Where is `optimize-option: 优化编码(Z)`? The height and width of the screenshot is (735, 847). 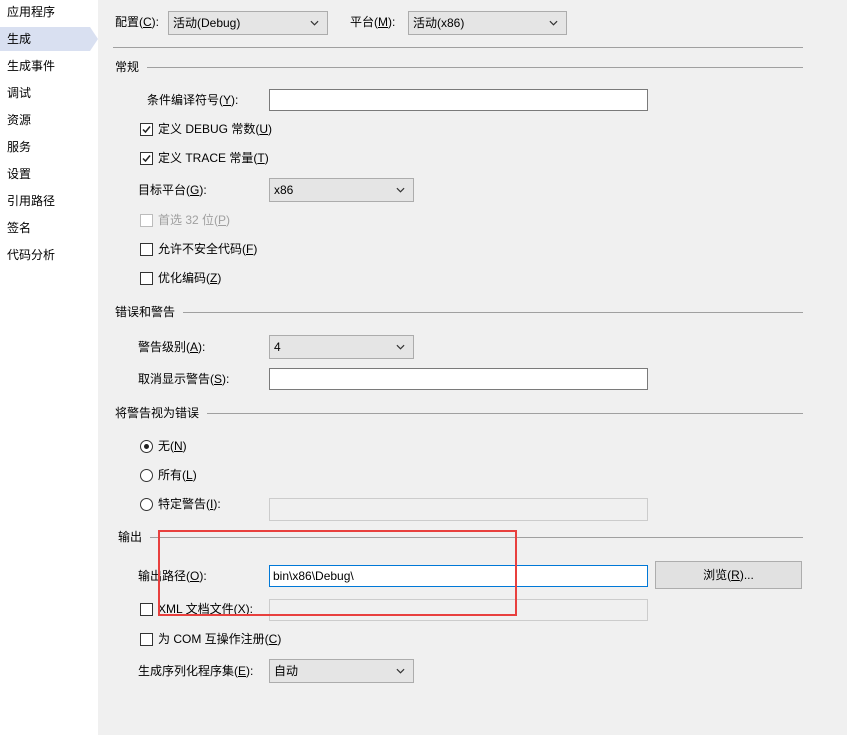 optimize-option: 优化编码(Z) is located at coordinates (180, 278).